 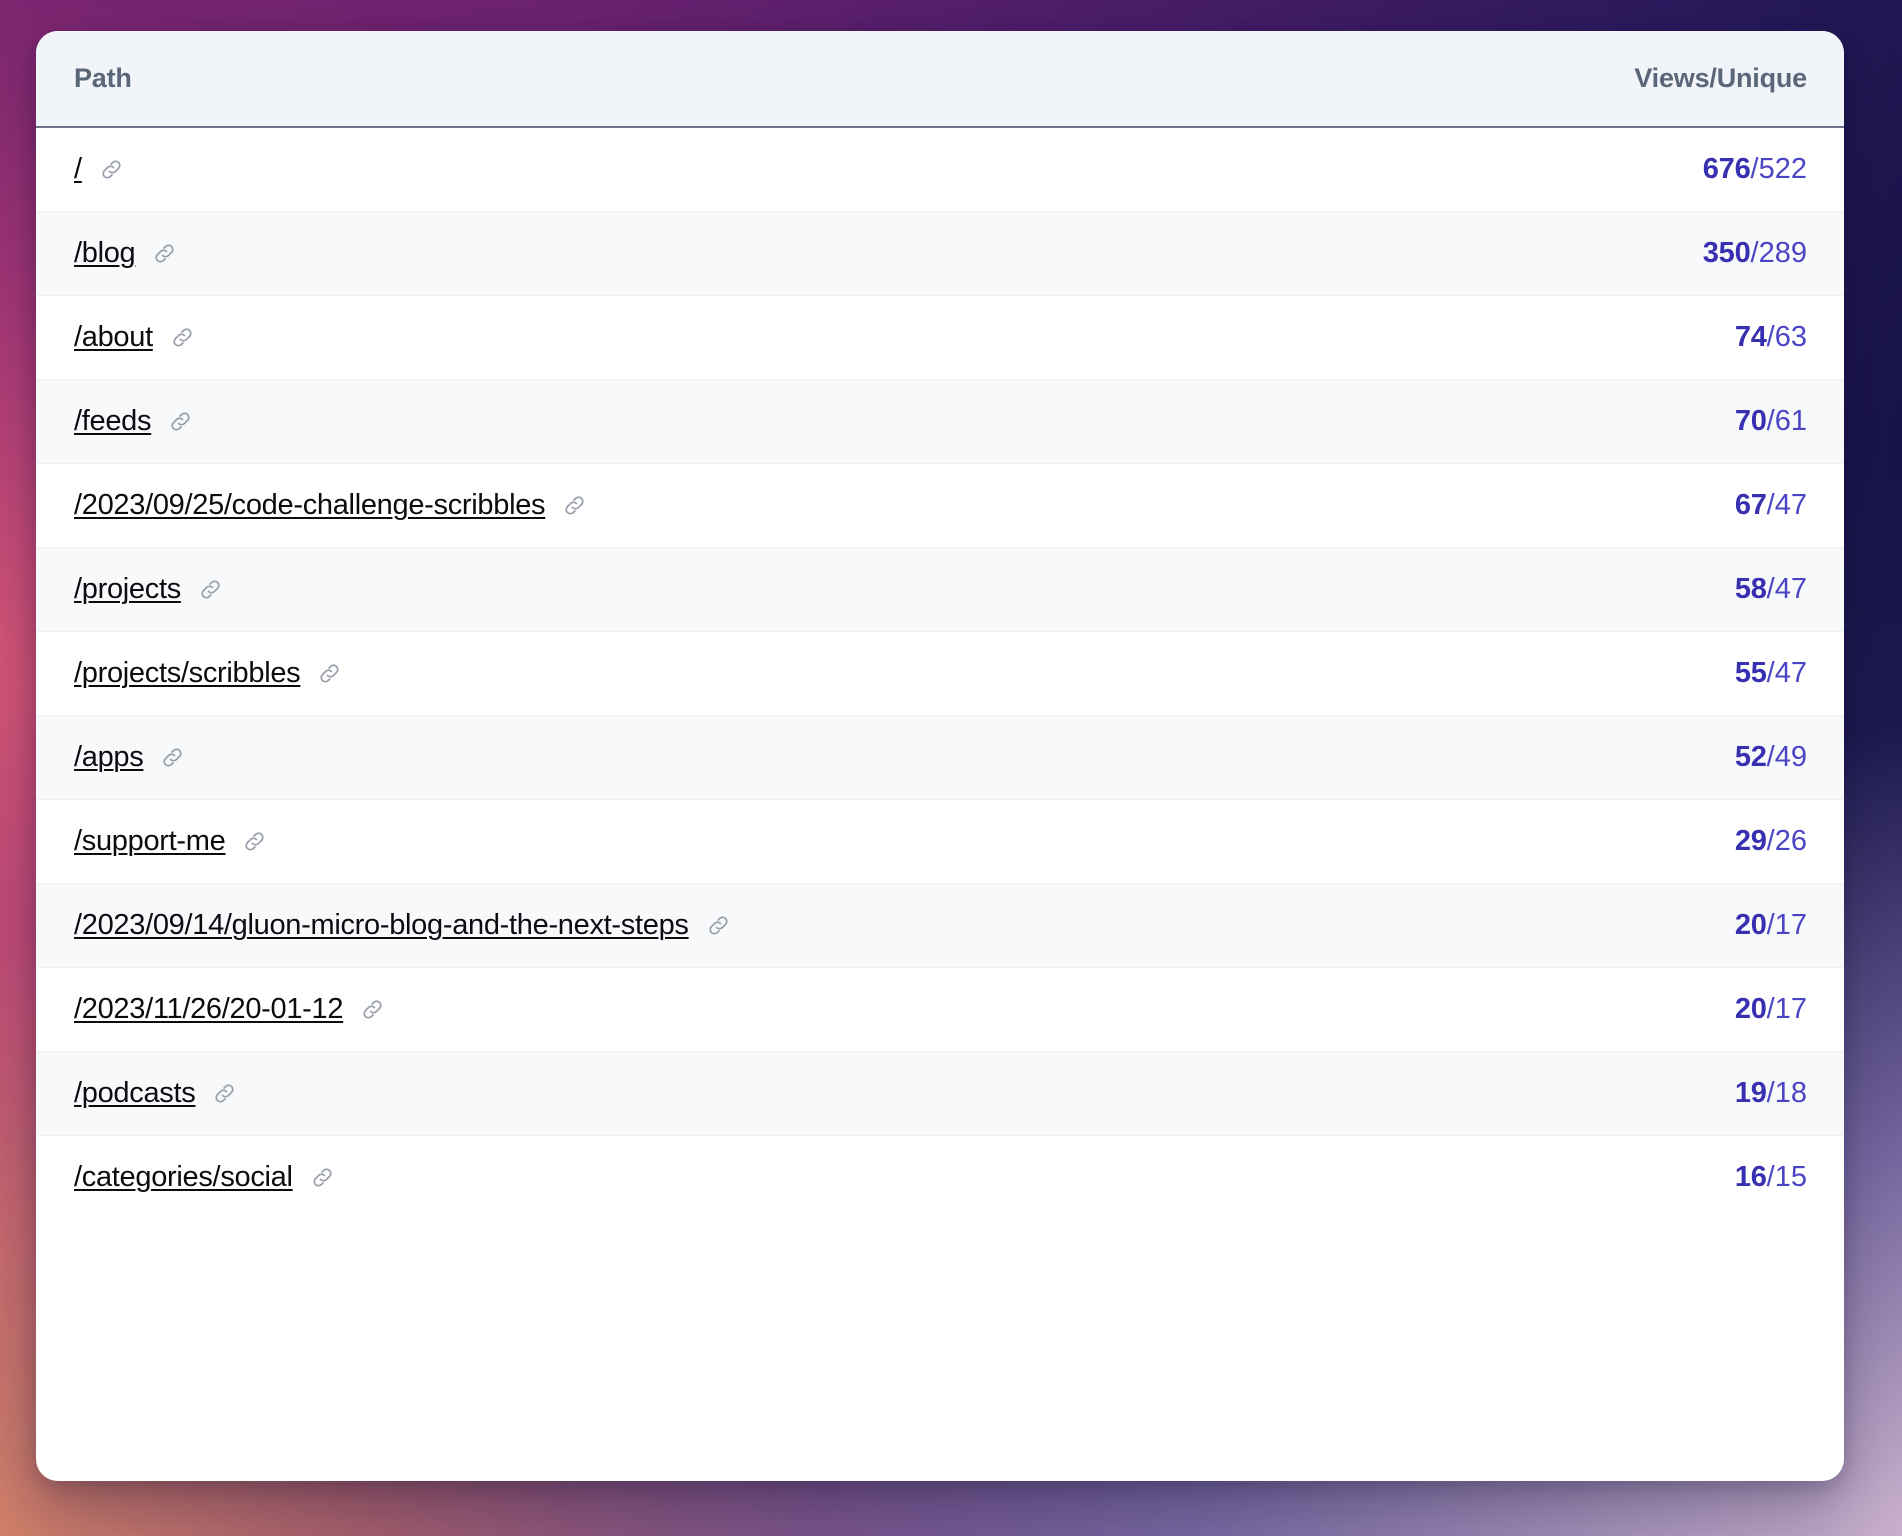 I want to click on unique-count: 49, so click(x=1790, y=756).